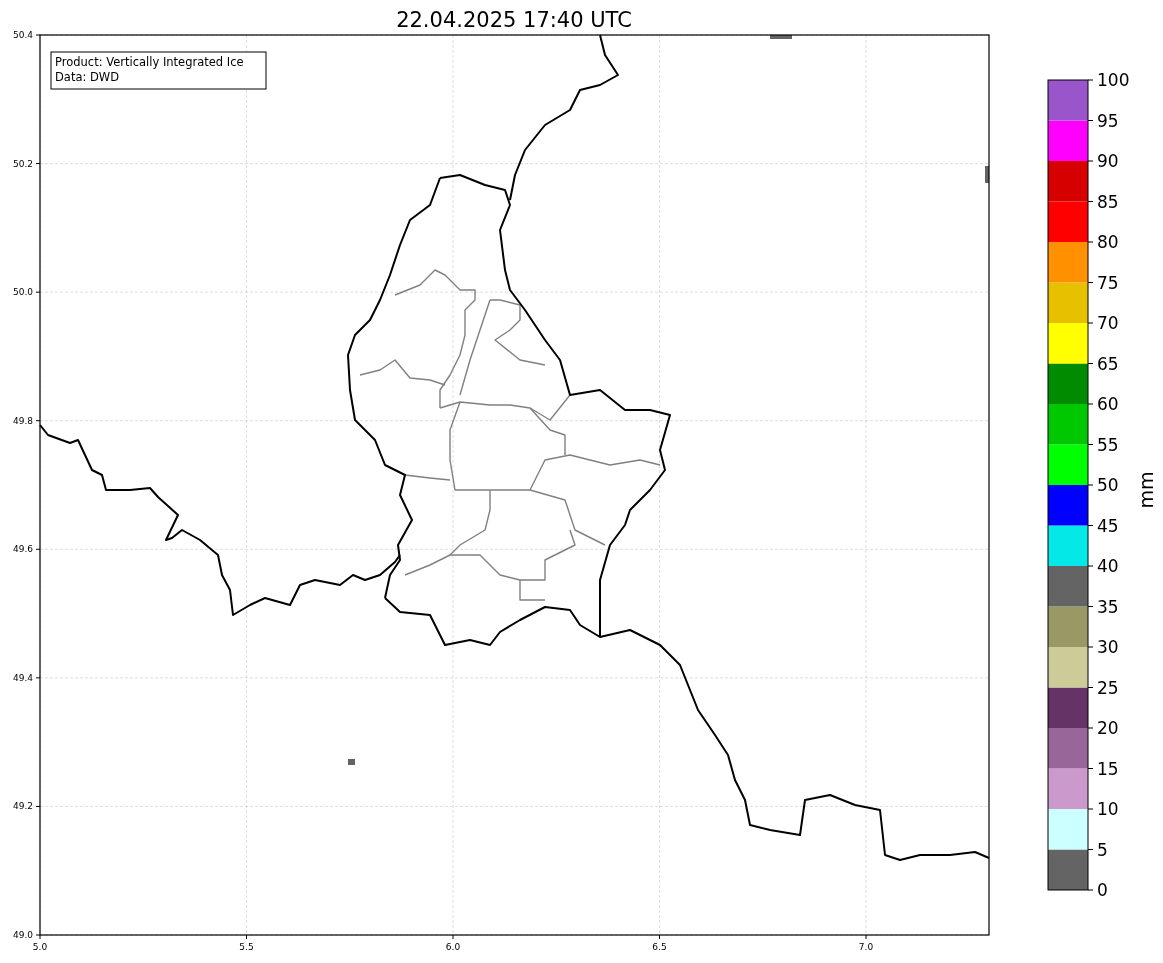 The height and width of the screenshot is (963, 1163). What do you see at coordinates (1103, 120) in the screenshot?
I see `colorbar-tick: 95` at bounding box center [1103, 120].